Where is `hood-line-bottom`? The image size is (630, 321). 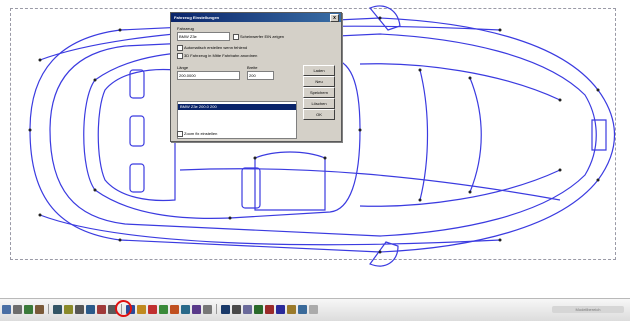
hood-line-bottom is located at coordinates (460, 188).